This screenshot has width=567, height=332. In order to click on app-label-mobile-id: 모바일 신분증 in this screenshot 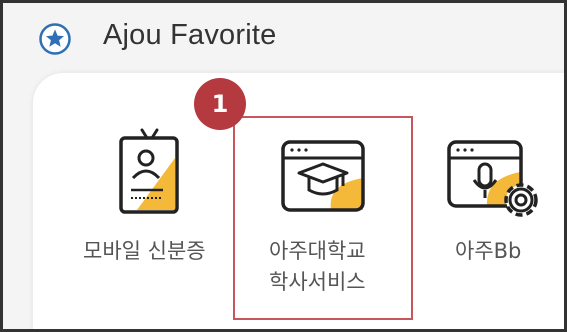, I will do `click(144, 251)`.